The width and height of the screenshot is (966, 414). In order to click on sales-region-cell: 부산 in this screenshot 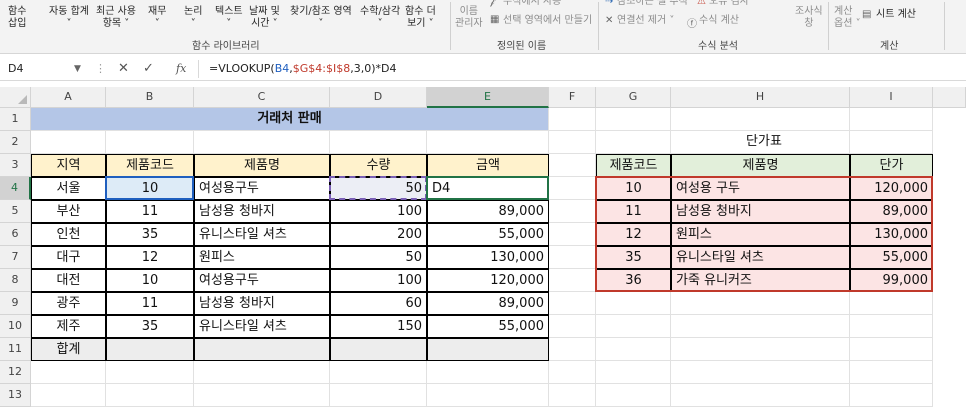, I will do `click(68, 211)`.